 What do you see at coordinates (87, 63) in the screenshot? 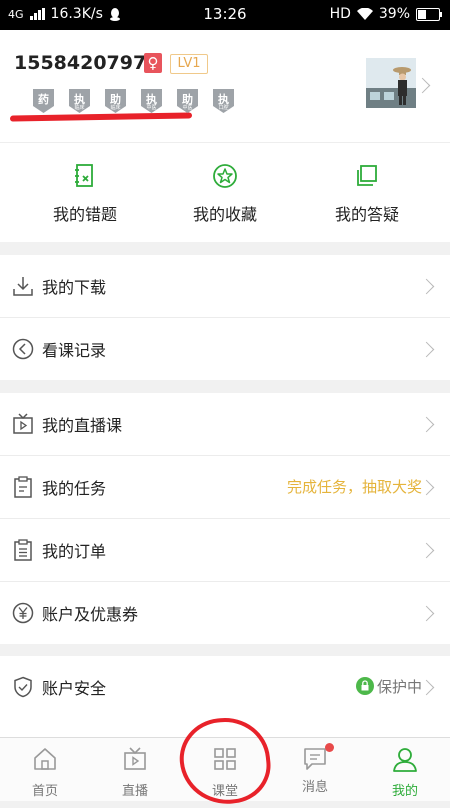
I see `user-phone: 15584207977` at bounding box center [87, 63].